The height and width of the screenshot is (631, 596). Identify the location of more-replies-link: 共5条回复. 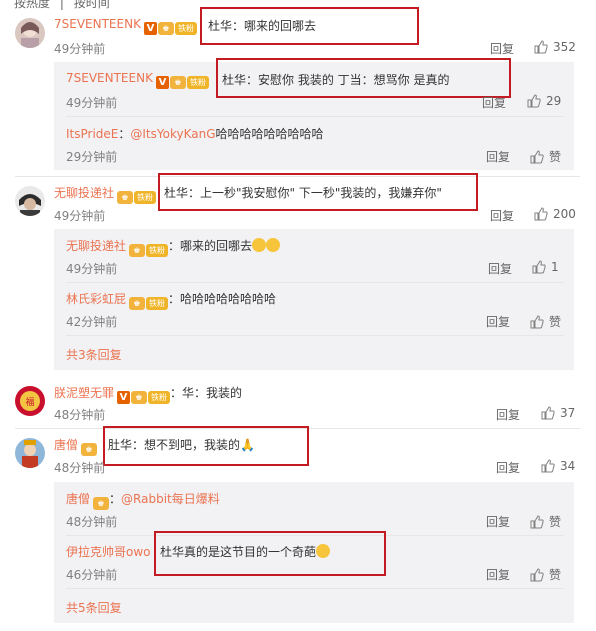
(94, 607).